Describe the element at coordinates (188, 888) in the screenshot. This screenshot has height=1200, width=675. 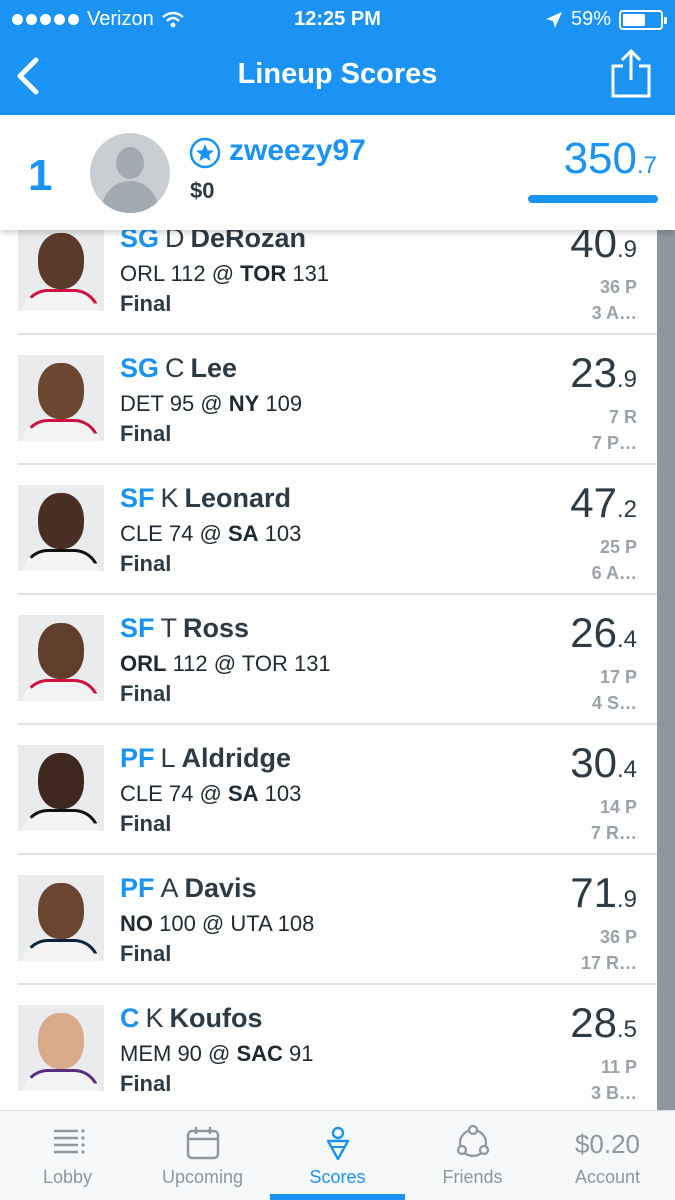
I see `player-name: PF A Davis` at that location.